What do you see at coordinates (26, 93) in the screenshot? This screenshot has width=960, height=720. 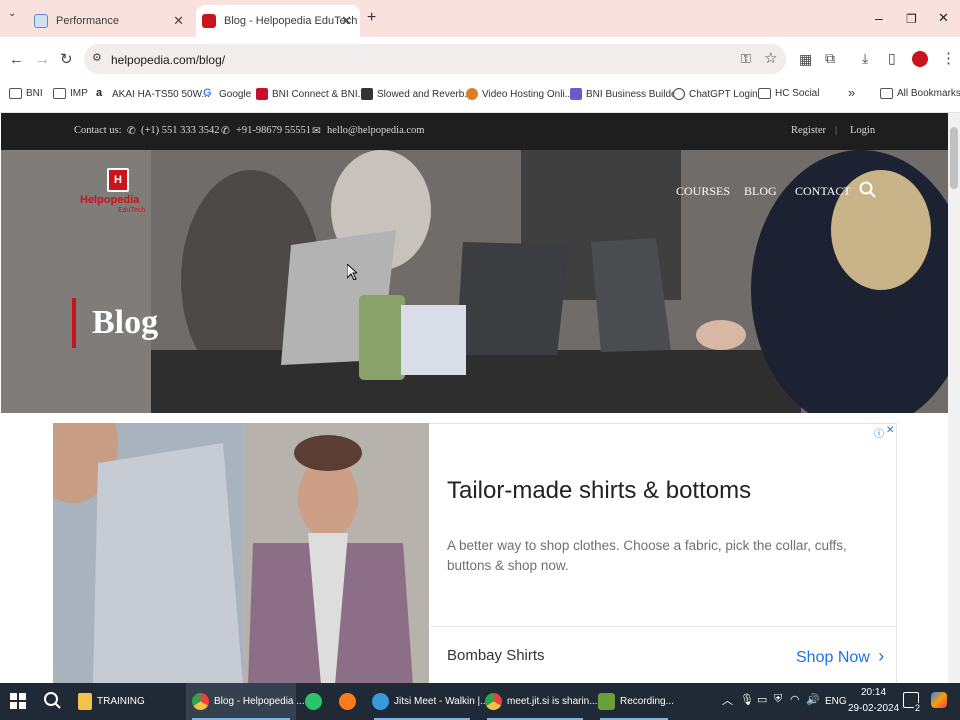 I see `bookmark-item: BNI` at bounding box center [26, 93].